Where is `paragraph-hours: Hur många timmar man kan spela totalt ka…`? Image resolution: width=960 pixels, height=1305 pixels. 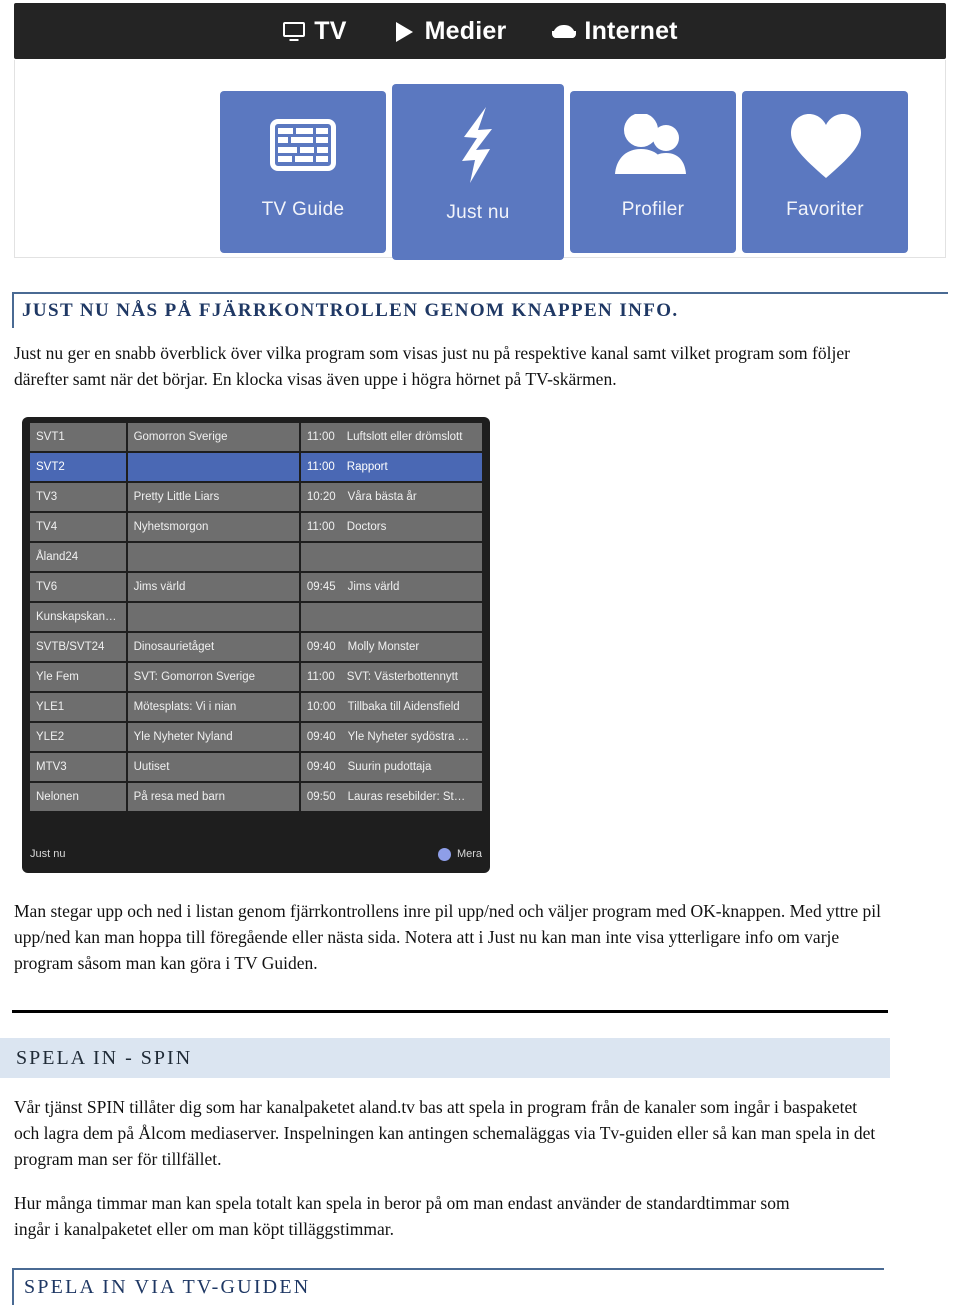 paragraph-hours: Hur många timmar man kan spela totalt ka… is located at coordinates (402, 1216).